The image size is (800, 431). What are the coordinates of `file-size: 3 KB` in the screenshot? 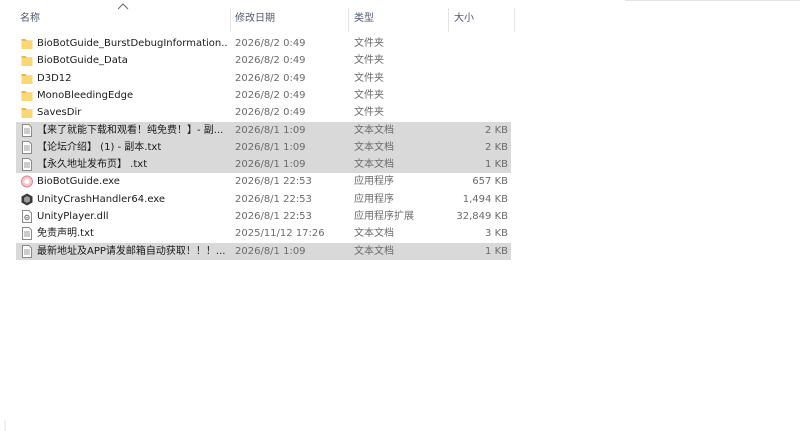 It's located at (496, 234).